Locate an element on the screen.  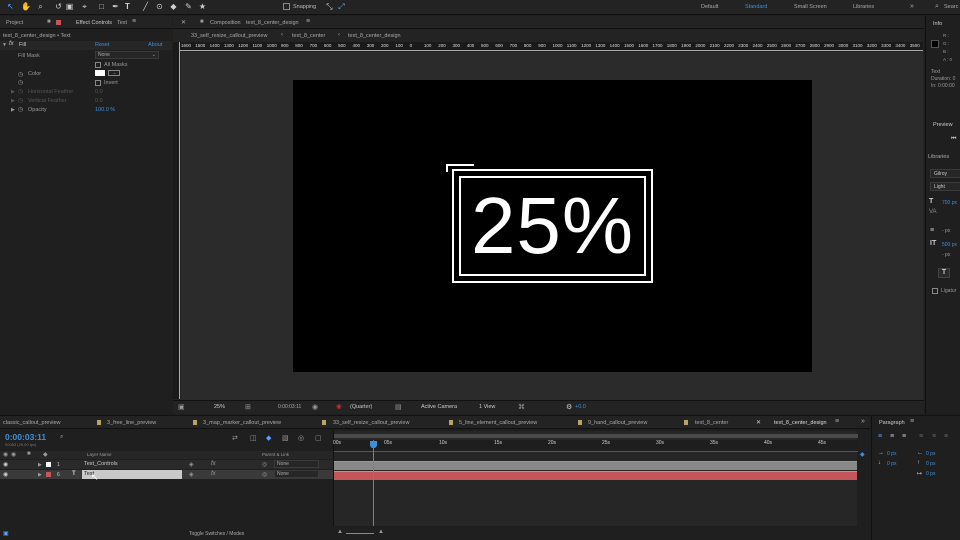
work-area-bar is located at coordinates (596, 436).